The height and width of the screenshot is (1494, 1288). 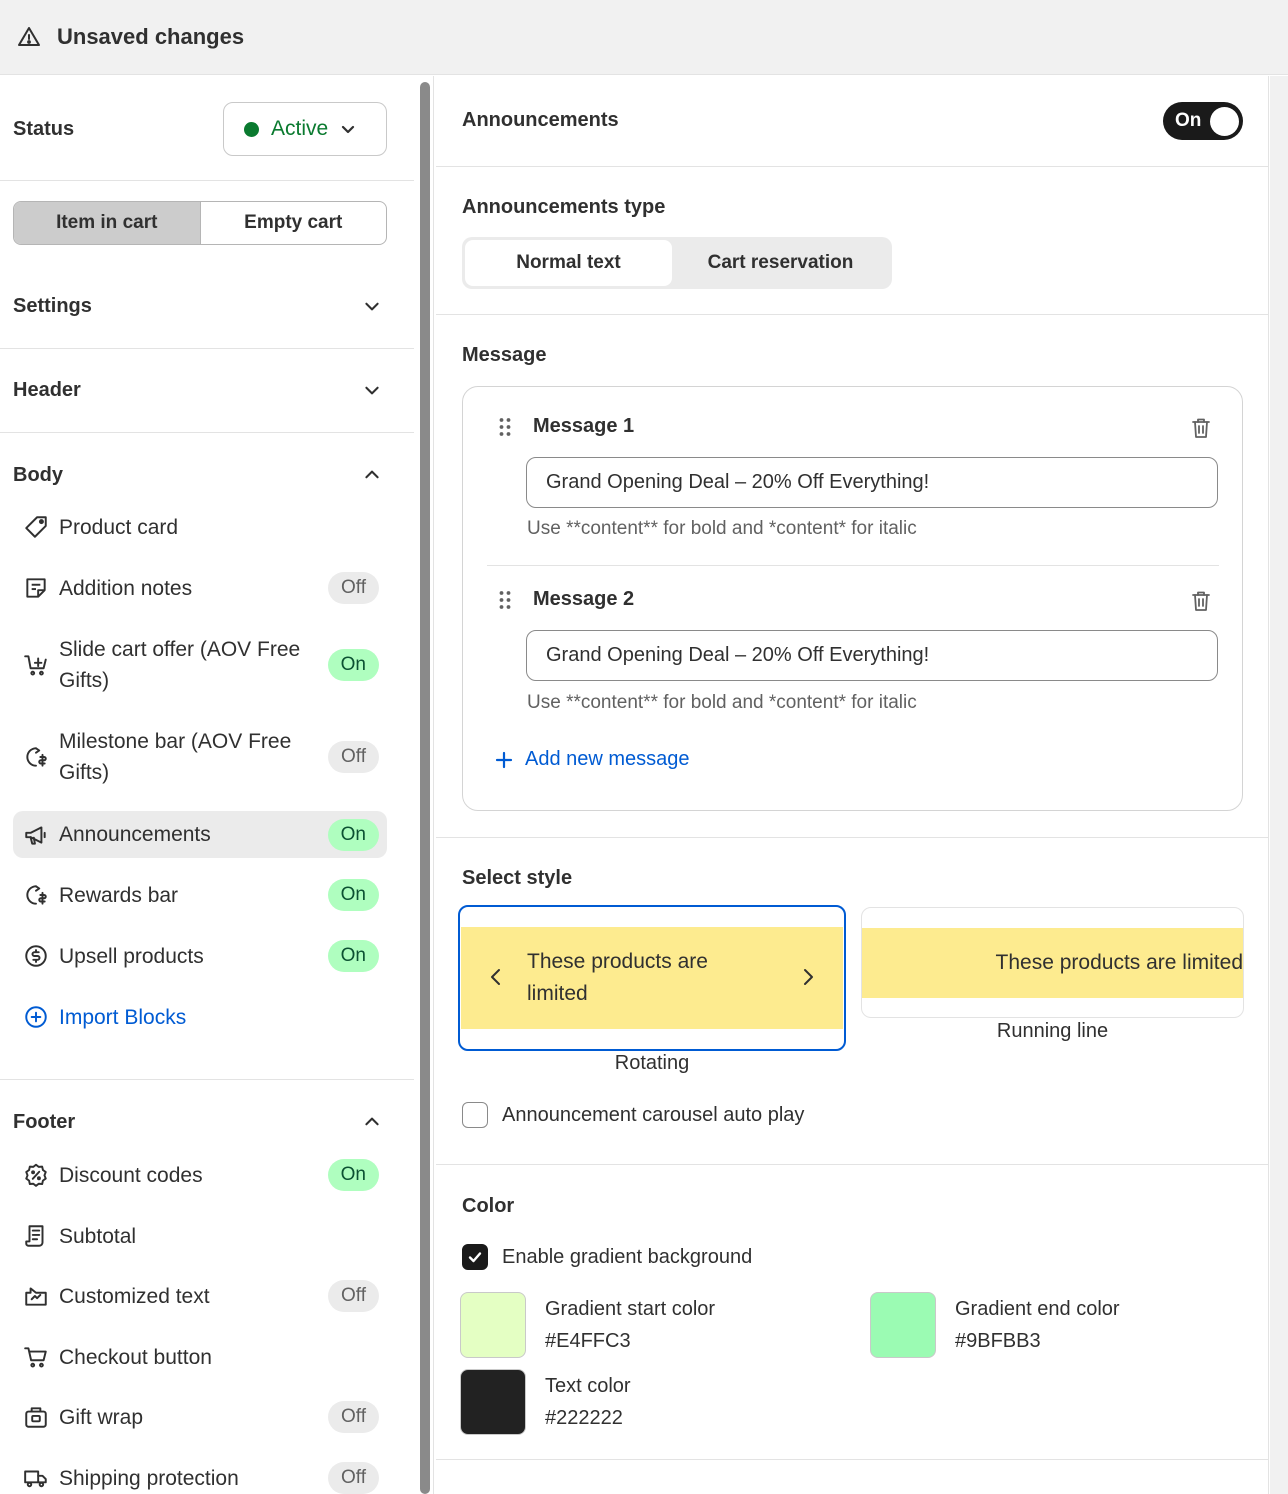 What do you see at coordinates (872, 655) in the screenshot?
I see `message-2-input` at bounding box center [872, 655].